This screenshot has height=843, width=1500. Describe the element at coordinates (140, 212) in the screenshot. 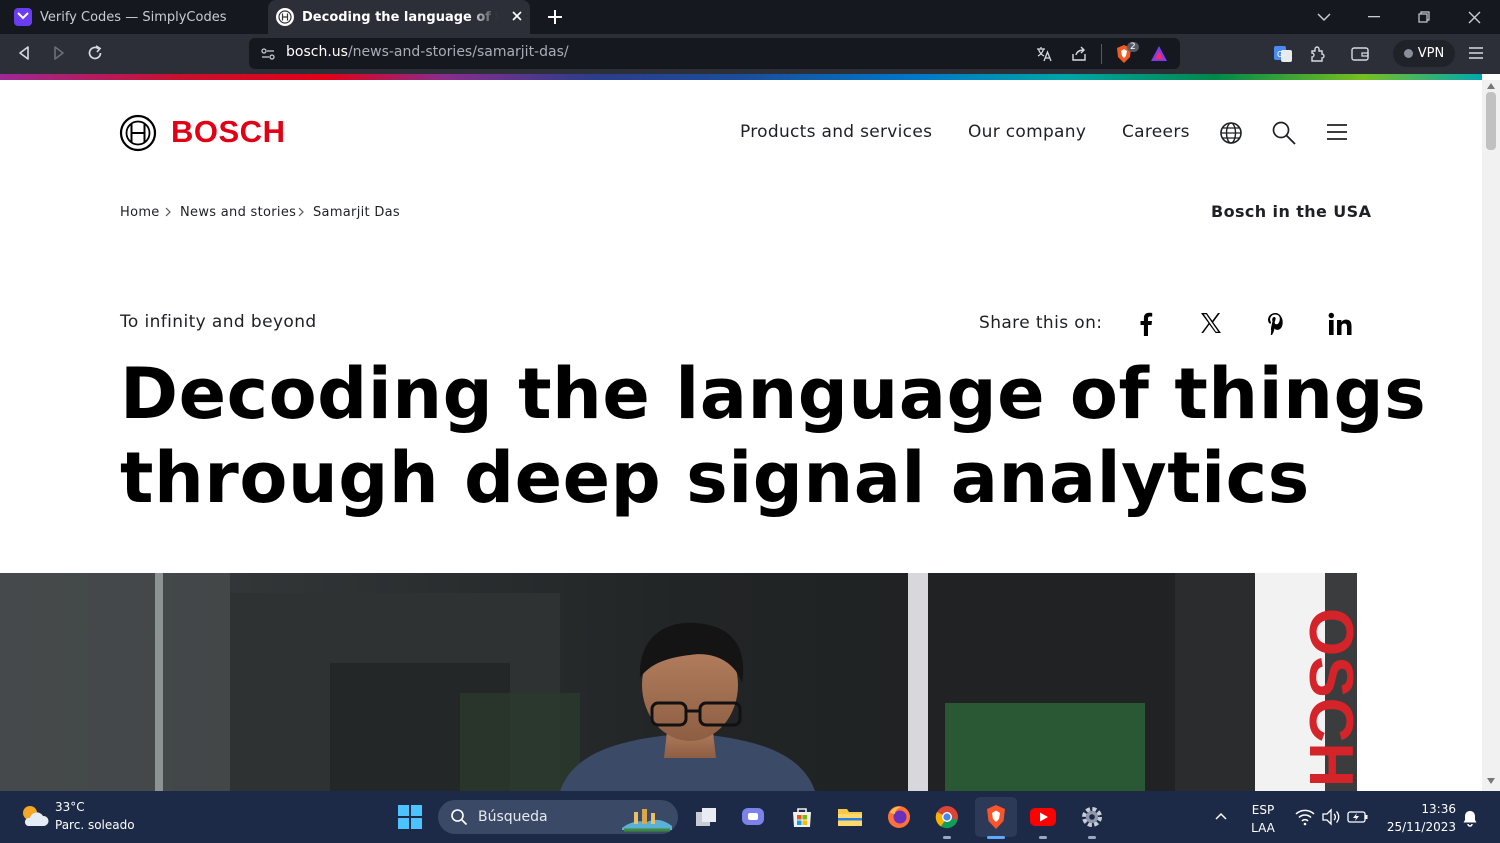

I see `breadcrumb-home: Home` at that location.